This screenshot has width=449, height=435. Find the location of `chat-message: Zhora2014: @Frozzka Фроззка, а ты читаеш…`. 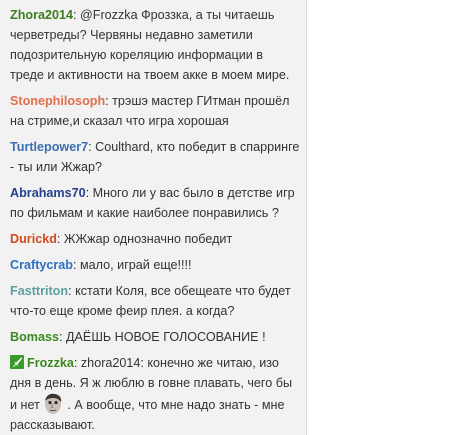

chat-message: Zhora2014: @Frozzka Фроззка, а ты читаеш… is located at coordinates (153, 45).